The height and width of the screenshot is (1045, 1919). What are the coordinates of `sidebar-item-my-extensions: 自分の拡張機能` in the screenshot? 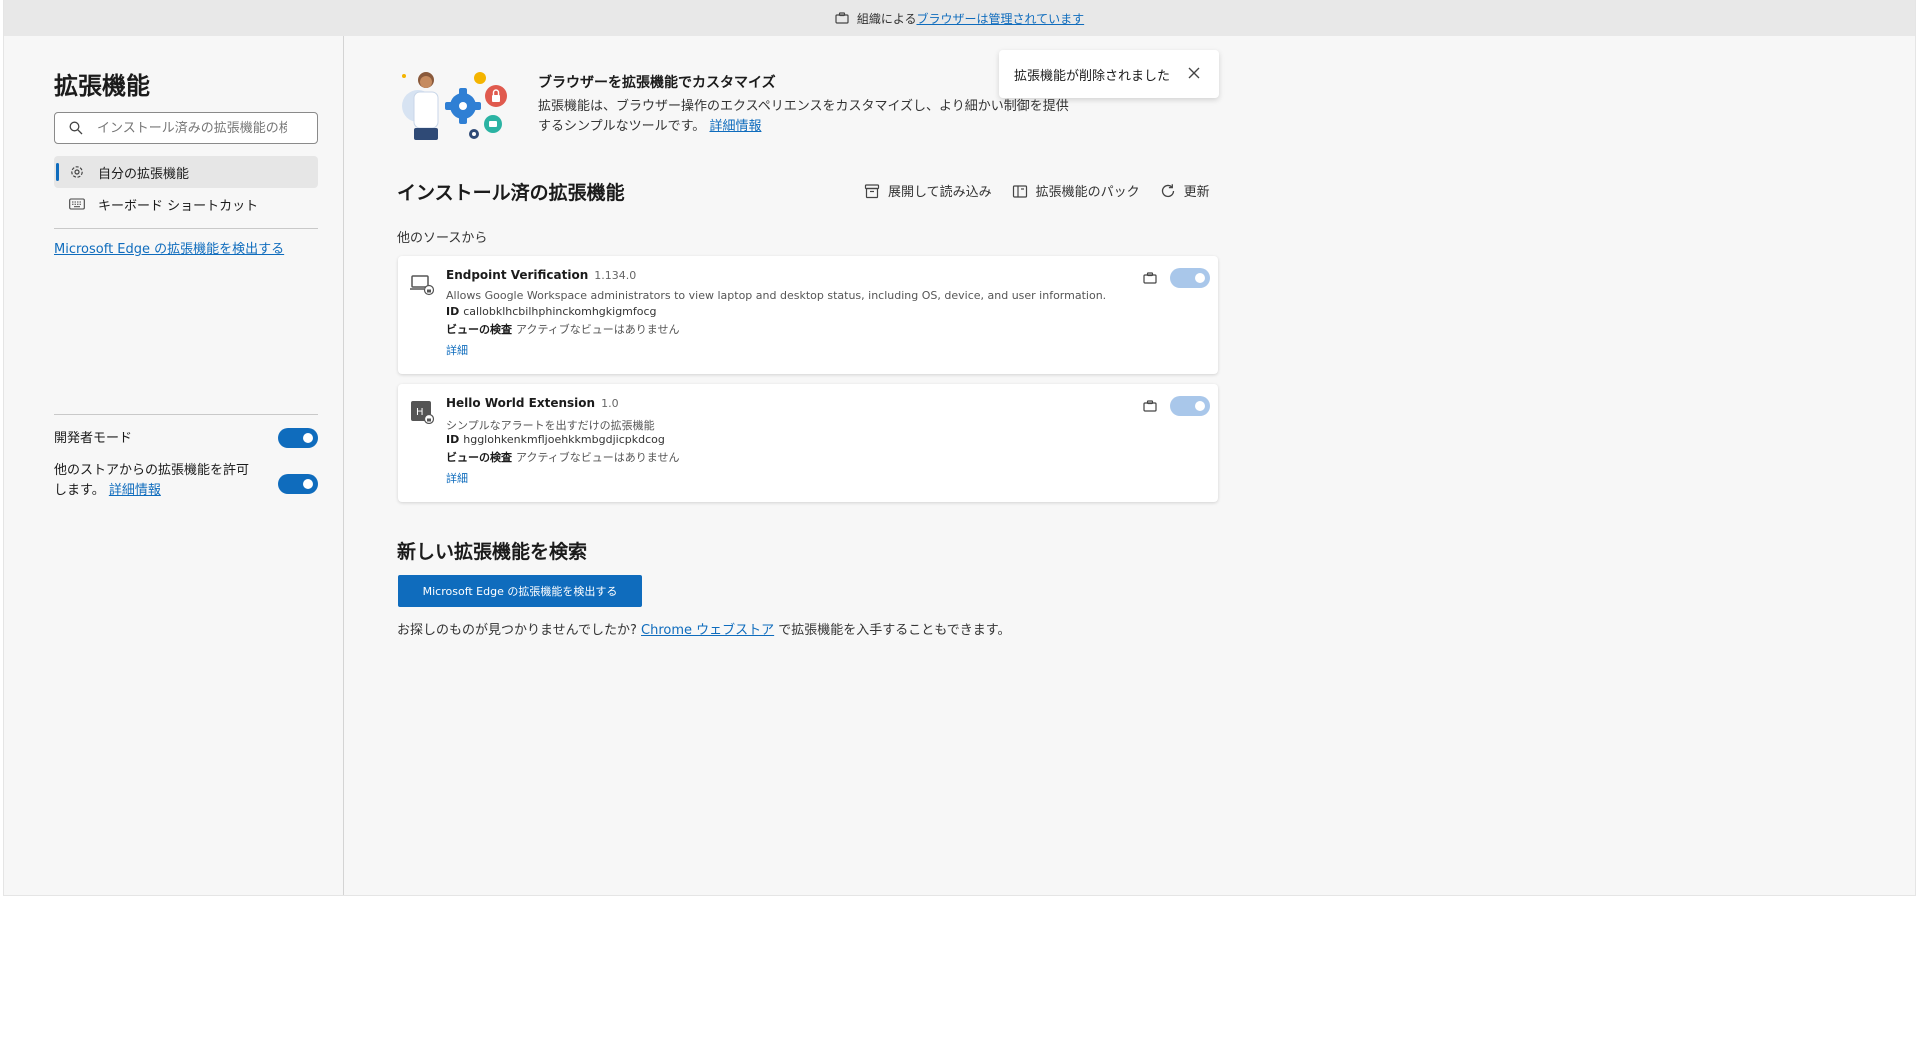 It's located at (186, 172).